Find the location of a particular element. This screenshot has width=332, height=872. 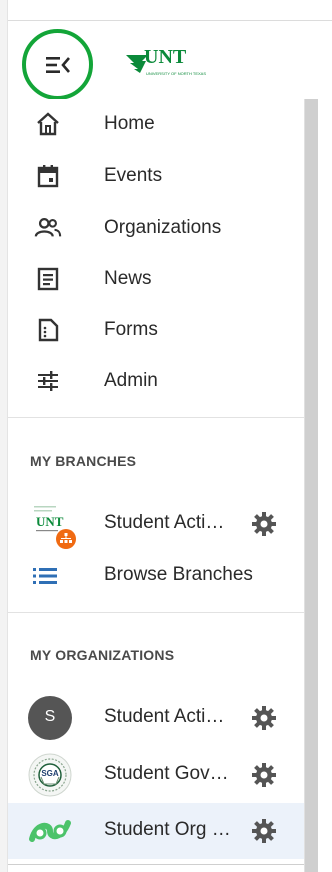

nav-label-home: Home is located at coordinates (129, 123).